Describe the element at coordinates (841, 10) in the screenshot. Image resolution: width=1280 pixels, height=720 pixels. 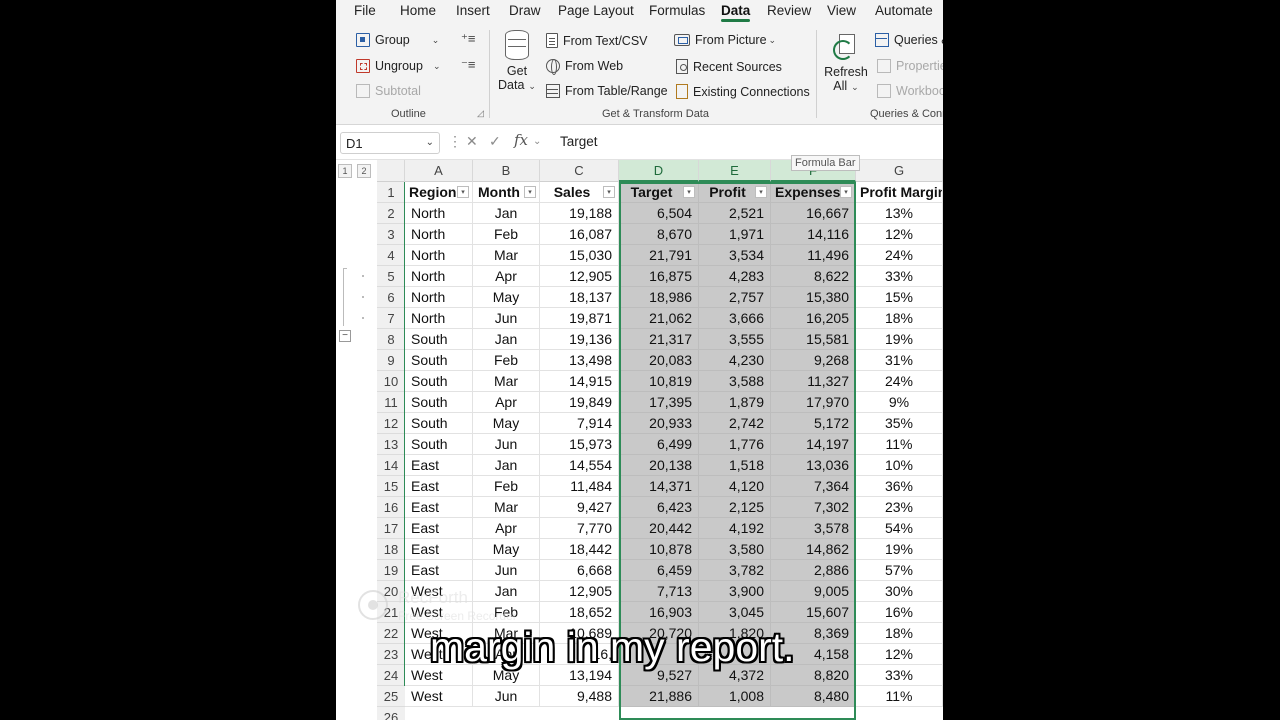
I see `tab-view: View` at that location.